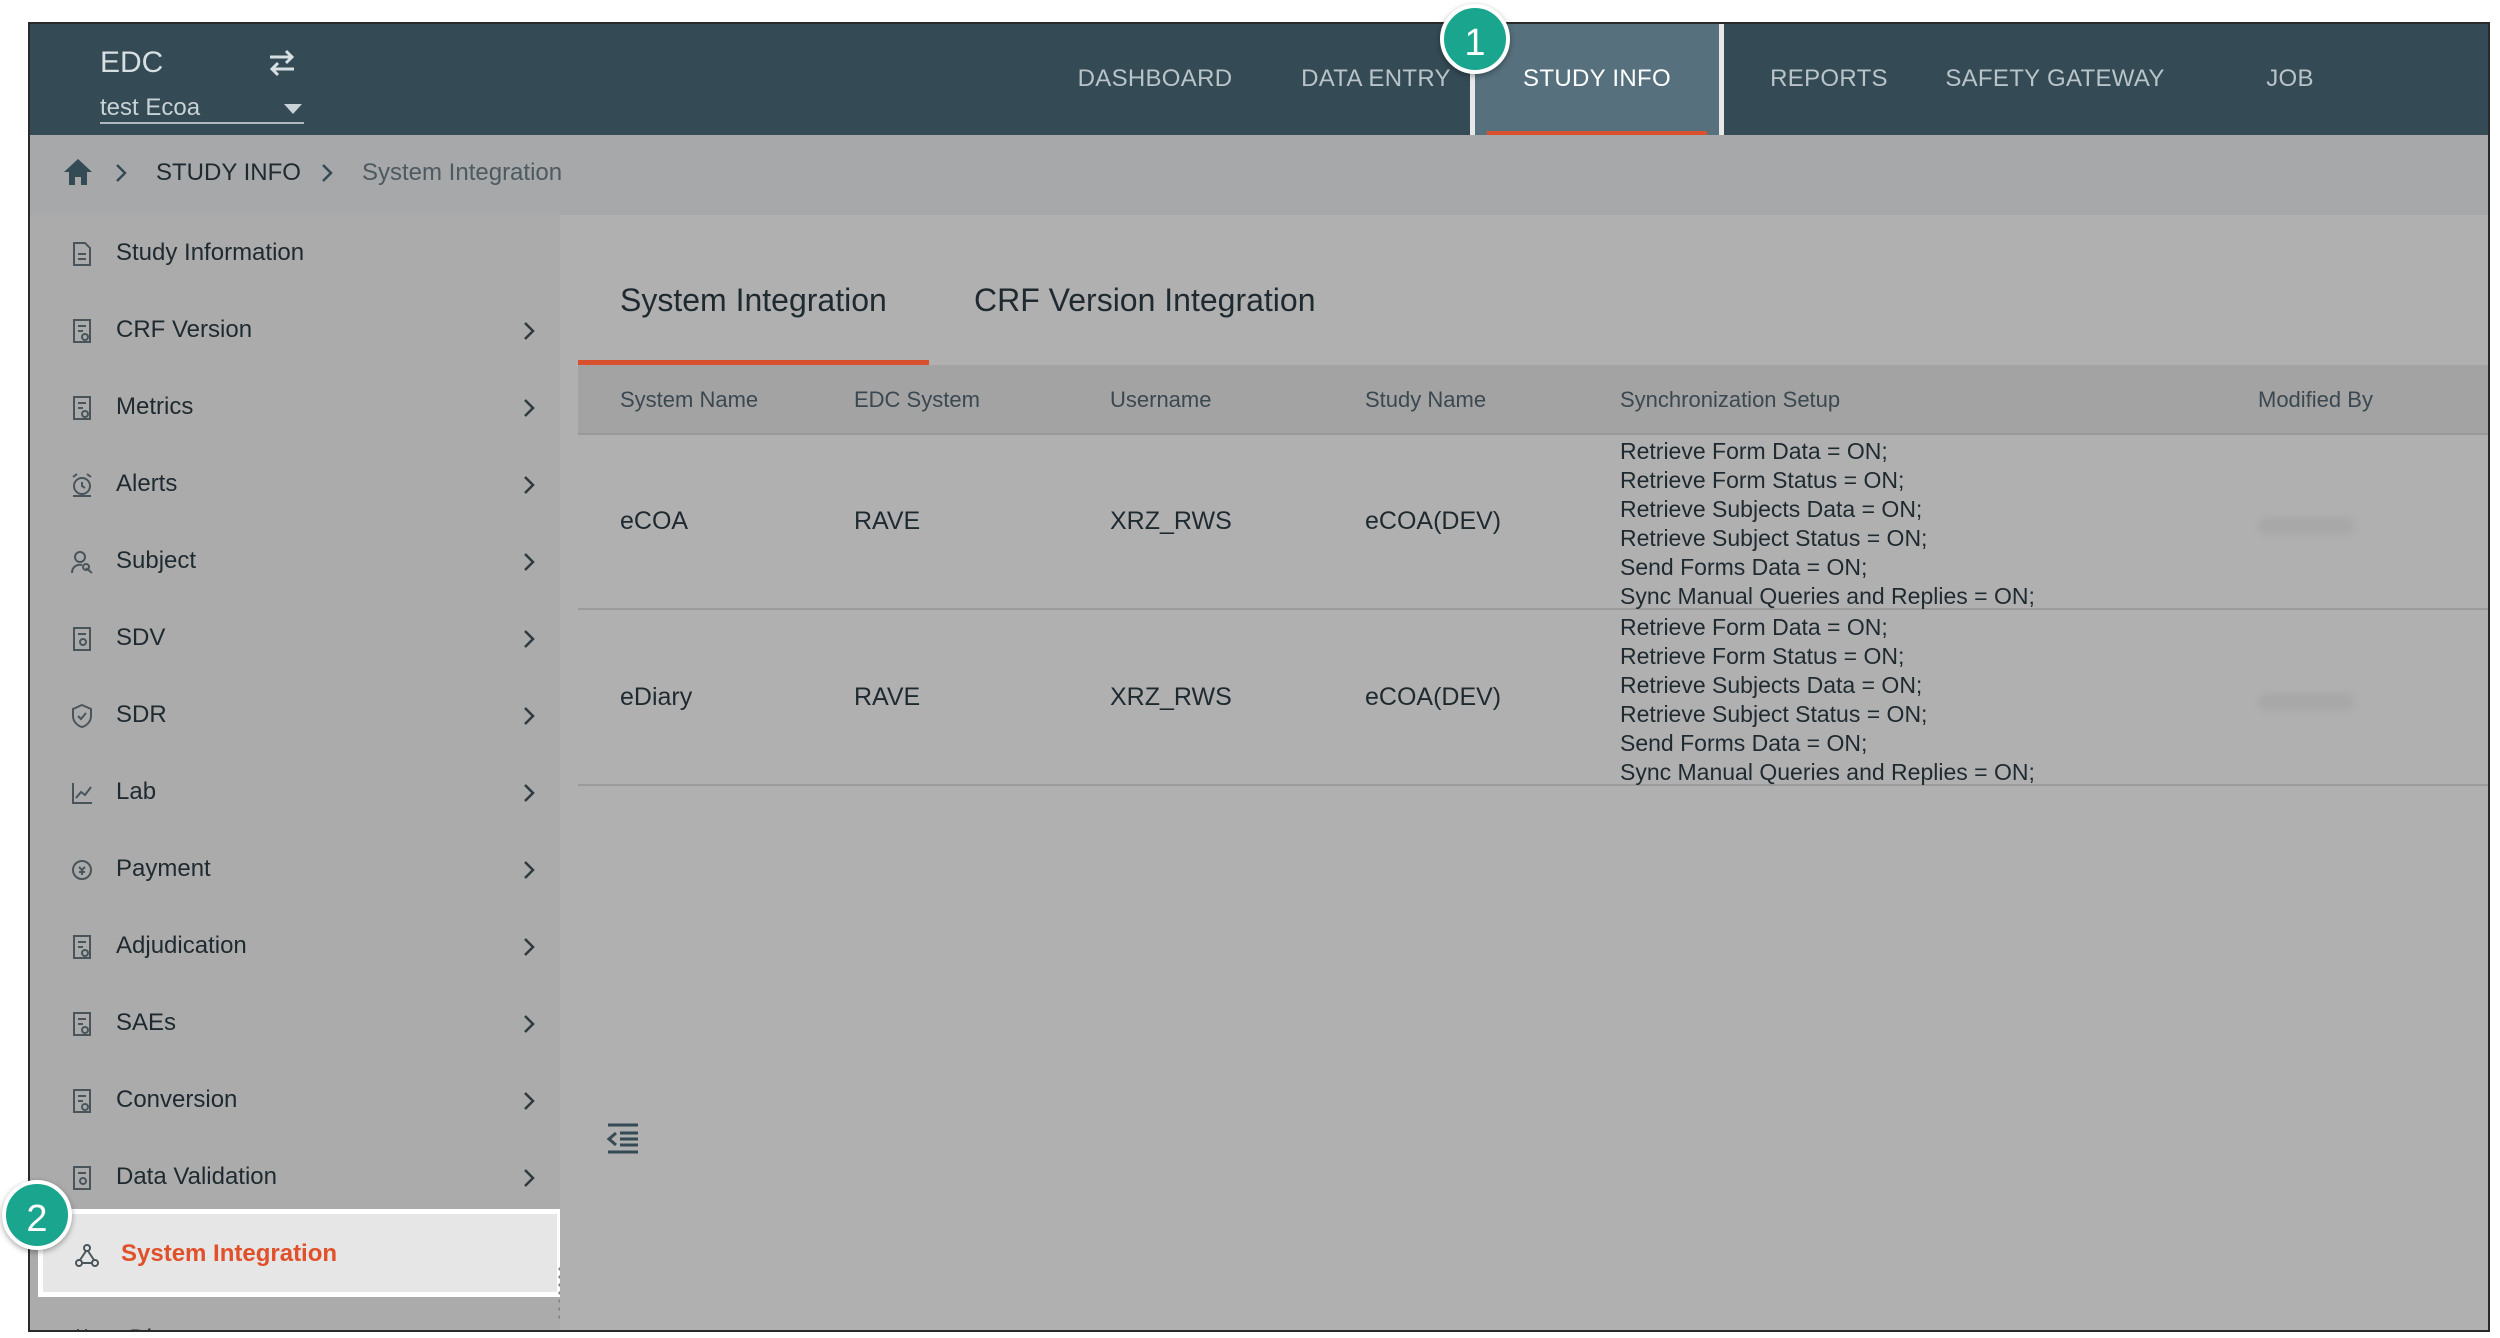 This screenshot has height=1338, width=2500. What do you see at coordinates (2055, 79) in the screenshot?
I see `nav-safety-gateway: SAFETY GATEWAY` at bounding box center [2055, 79].